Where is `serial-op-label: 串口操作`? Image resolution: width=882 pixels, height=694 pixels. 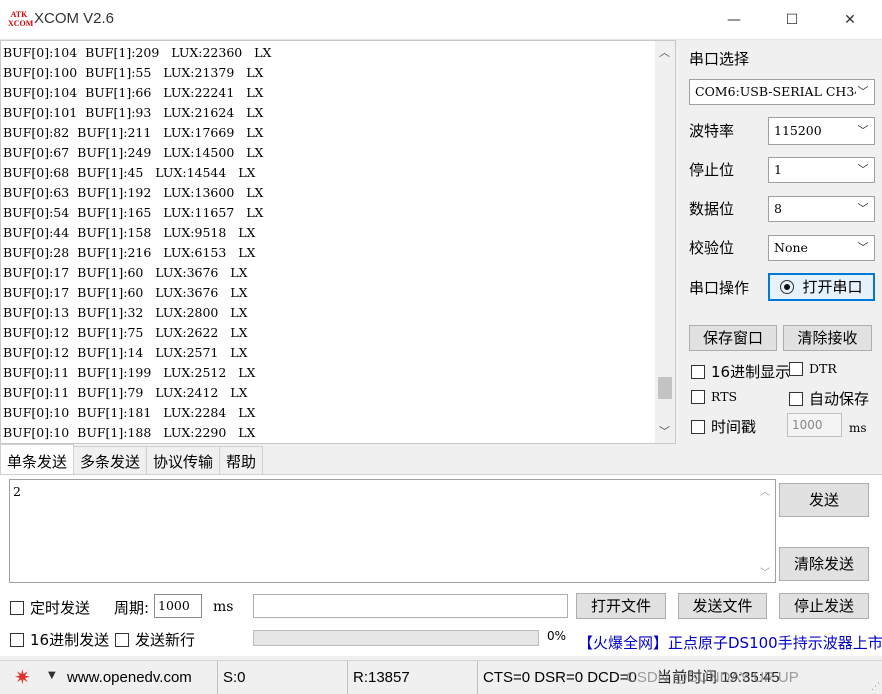
serial-op-label: 串口操作 is located at coordinates (719, 288).